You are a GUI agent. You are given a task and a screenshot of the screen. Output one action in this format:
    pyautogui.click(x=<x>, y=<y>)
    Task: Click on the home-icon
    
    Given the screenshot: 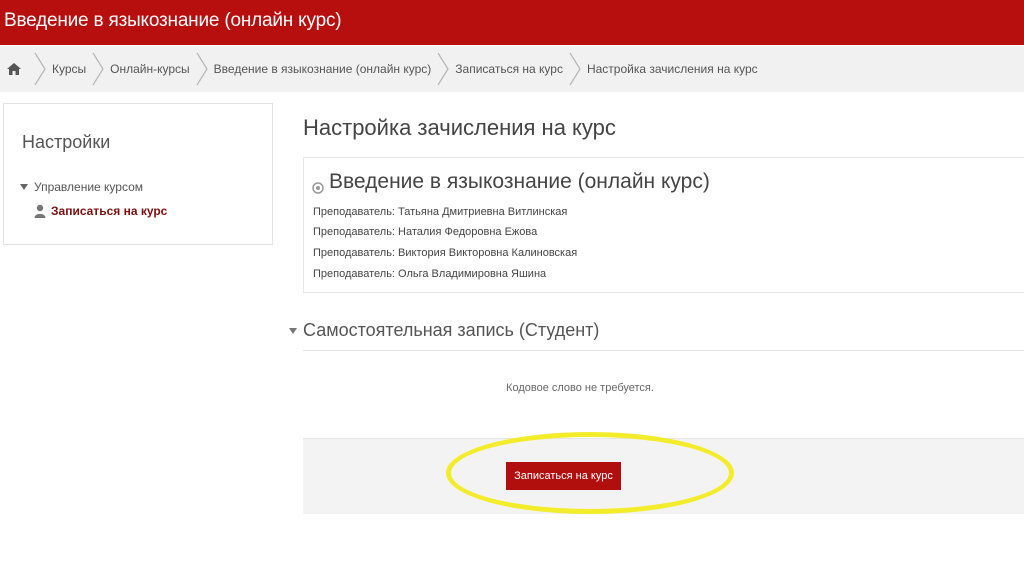 What is the action you would take?
    pyautogui.click(x=14, y=69)
    